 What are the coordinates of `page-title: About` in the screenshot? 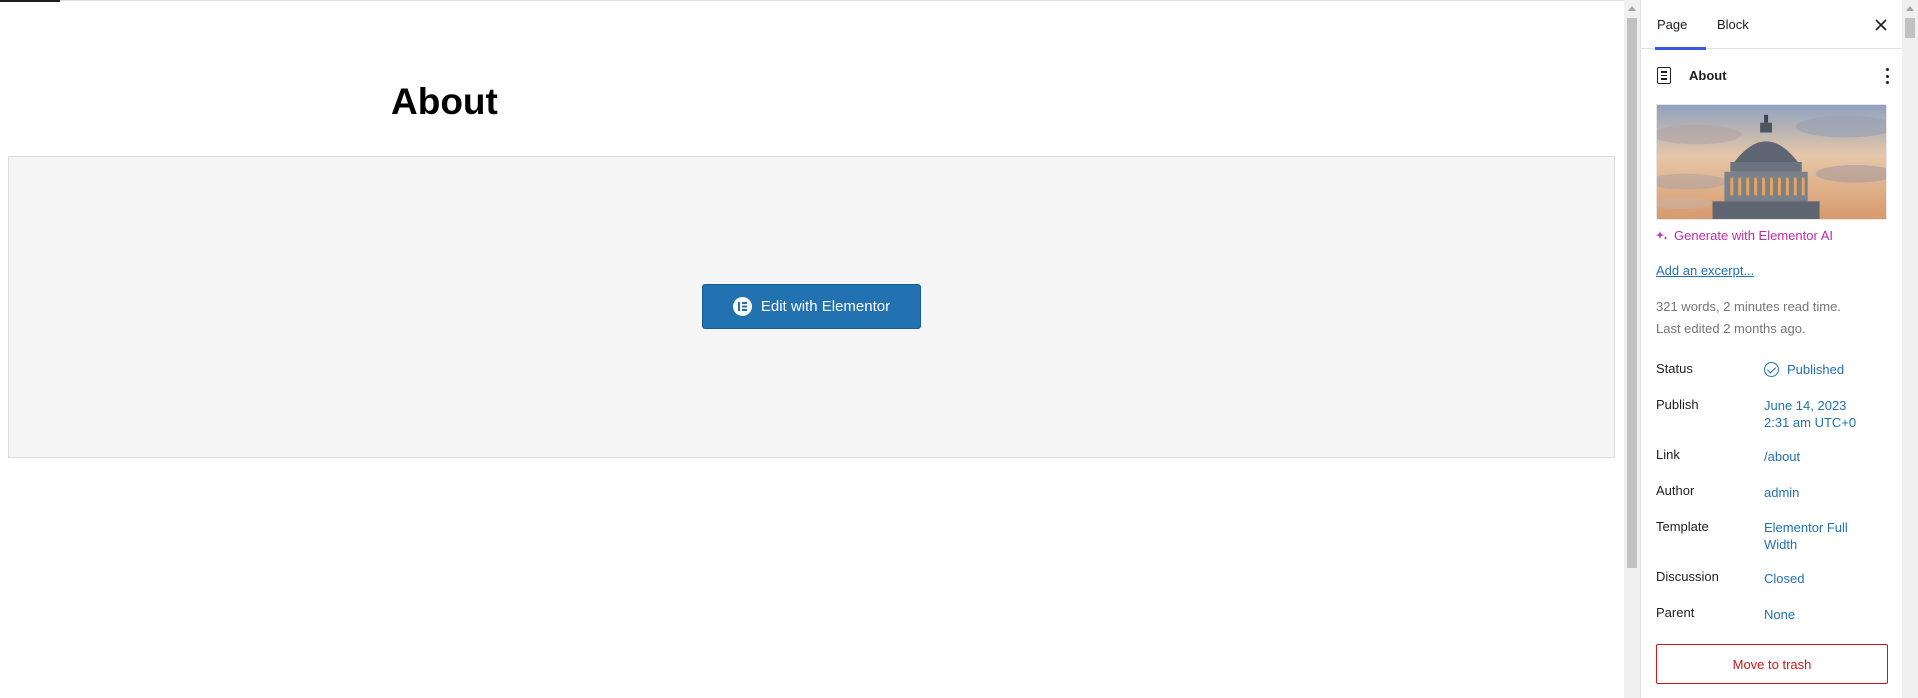 It's located at (444, 102).